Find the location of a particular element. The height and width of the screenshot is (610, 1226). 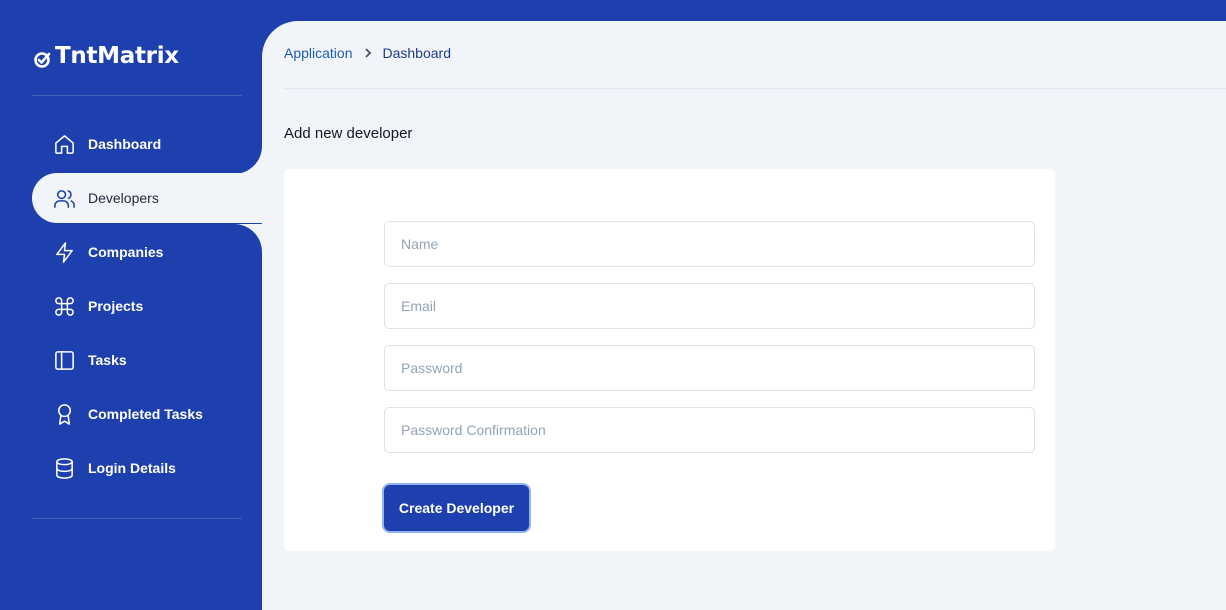

sidebar-item-label: Tasks is located at coordinates (107, 360).